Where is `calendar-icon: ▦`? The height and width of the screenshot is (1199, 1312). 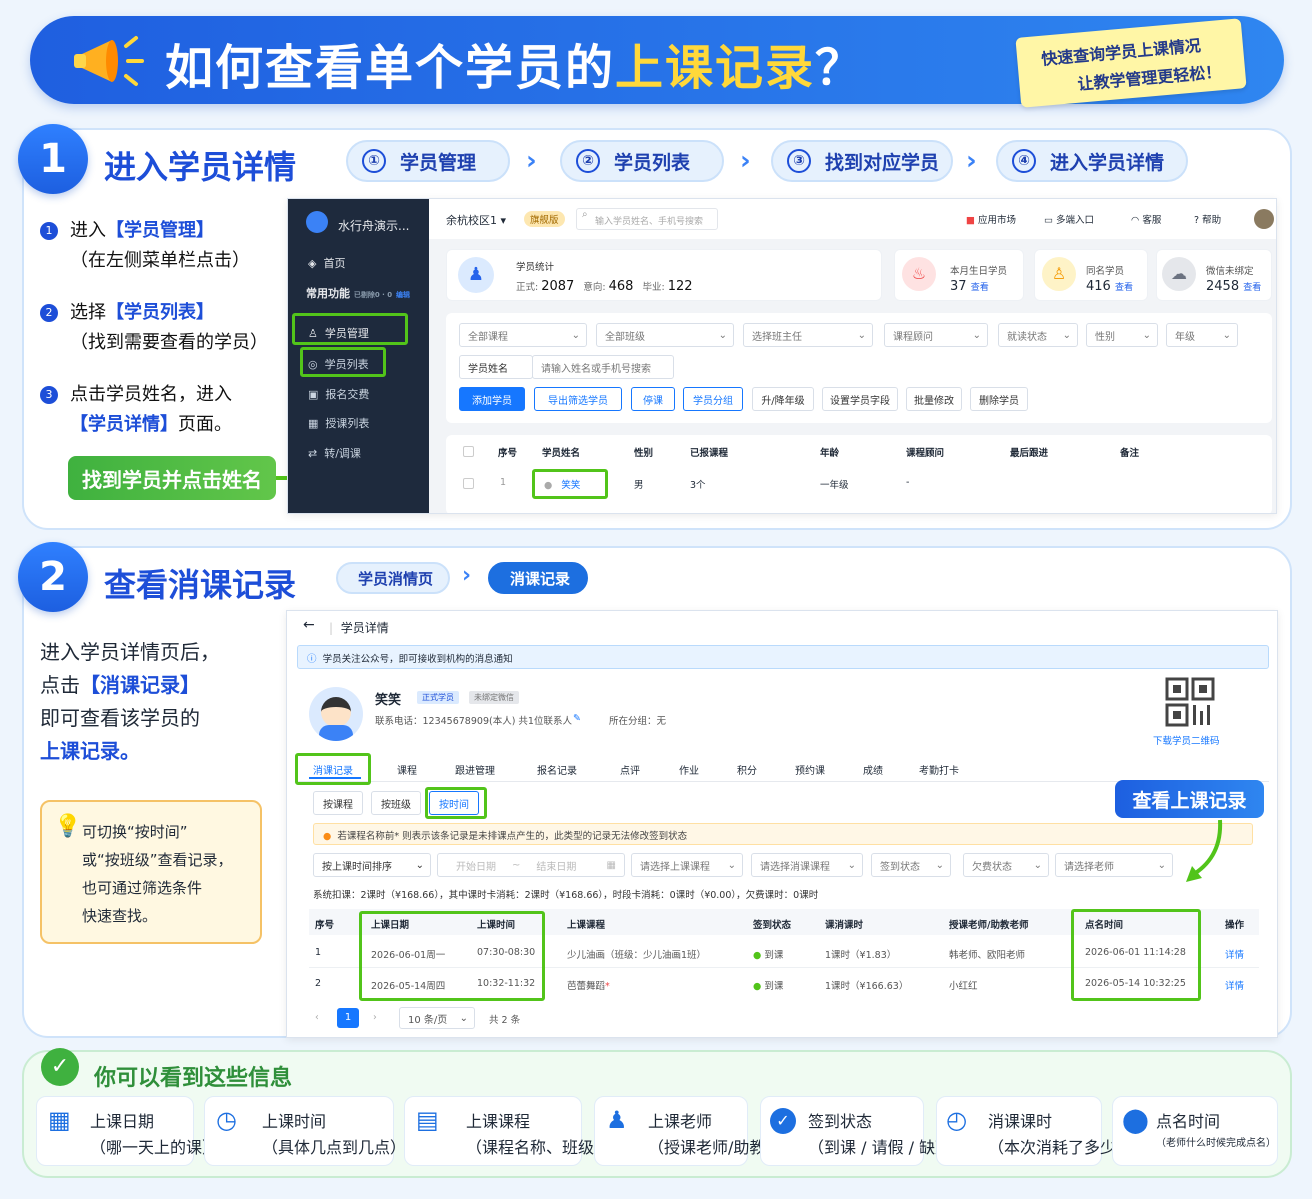
calendar-icon: ▦ is located at coordinates (59, 1120).